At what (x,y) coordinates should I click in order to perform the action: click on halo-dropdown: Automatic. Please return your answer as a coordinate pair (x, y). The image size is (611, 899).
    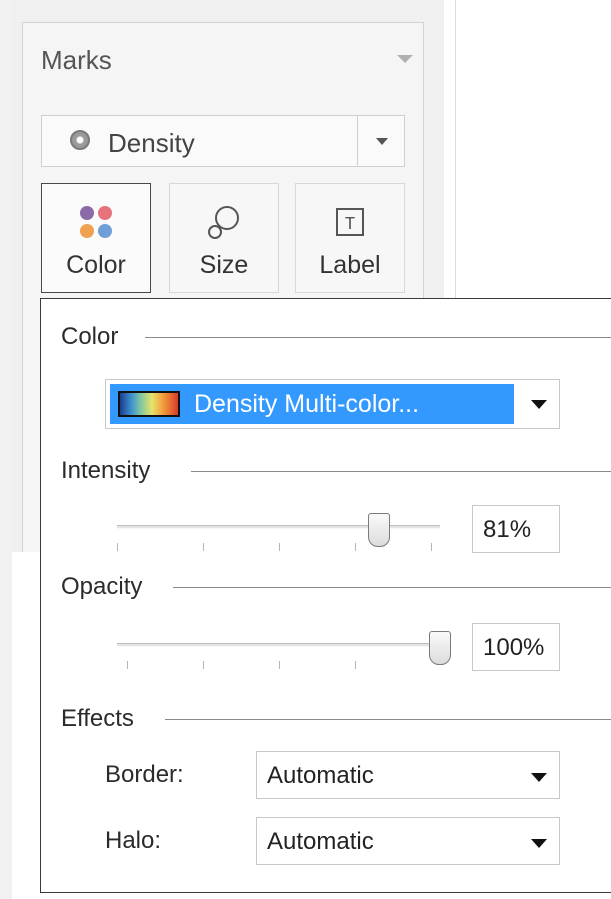
    Looking at the image, I should click on (408, 841).